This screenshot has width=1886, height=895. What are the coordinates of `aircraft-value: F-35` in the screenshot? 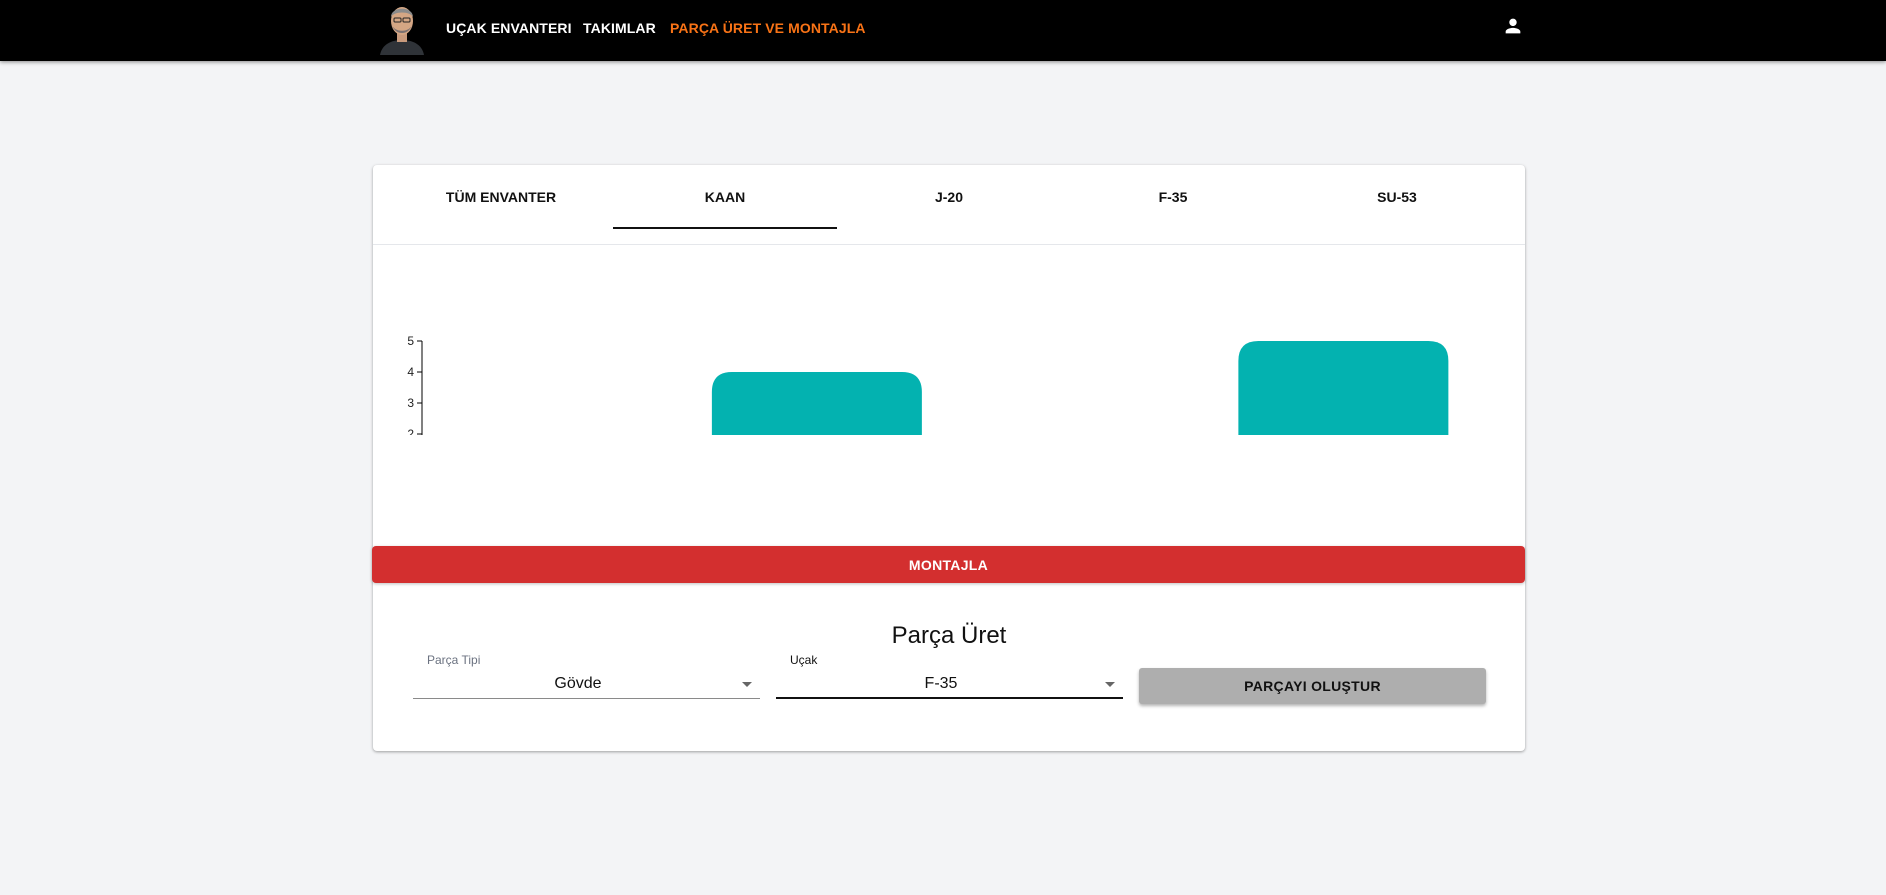 It's located at (941, 683).